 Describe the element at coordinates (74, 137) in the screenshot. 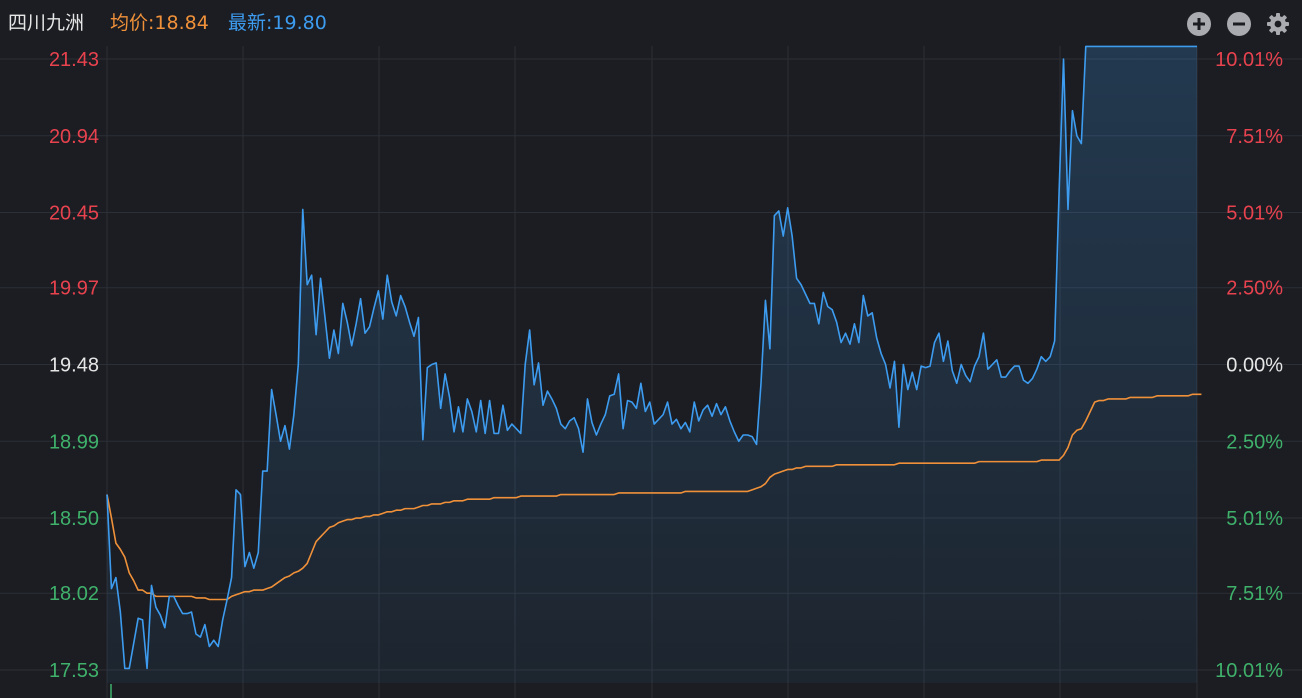

I see `left-axis-tick-label: 20.94` at that location.